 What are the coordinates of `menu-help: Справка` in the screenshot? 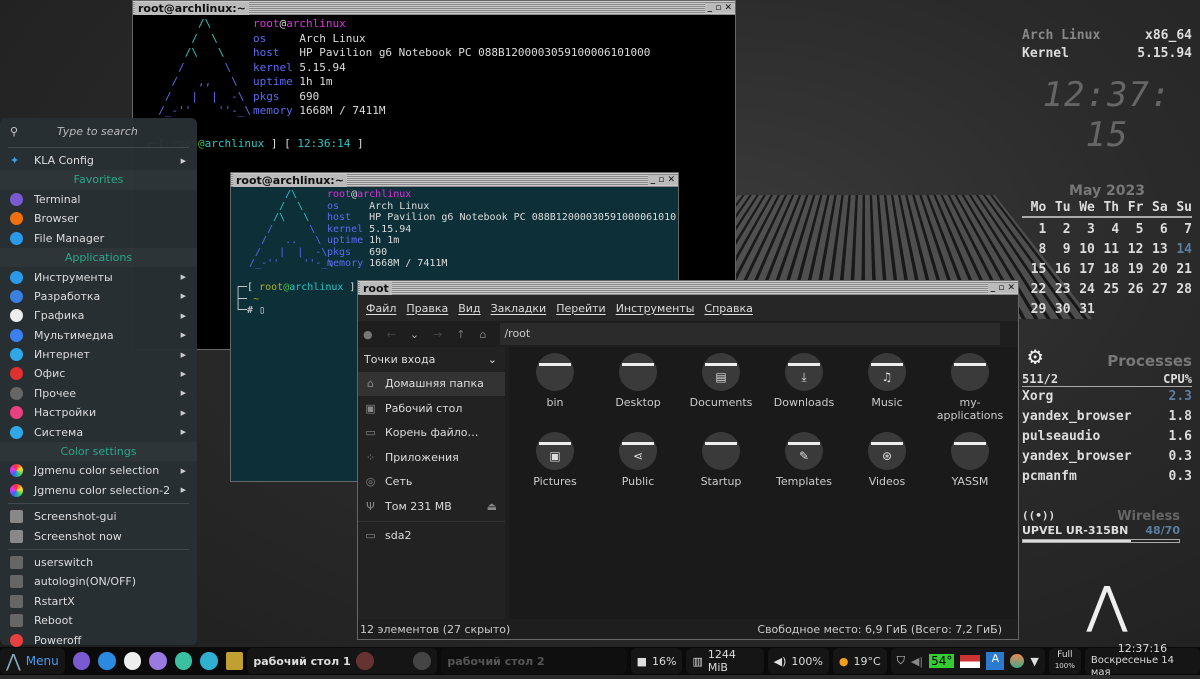 It's located at (728, 308).